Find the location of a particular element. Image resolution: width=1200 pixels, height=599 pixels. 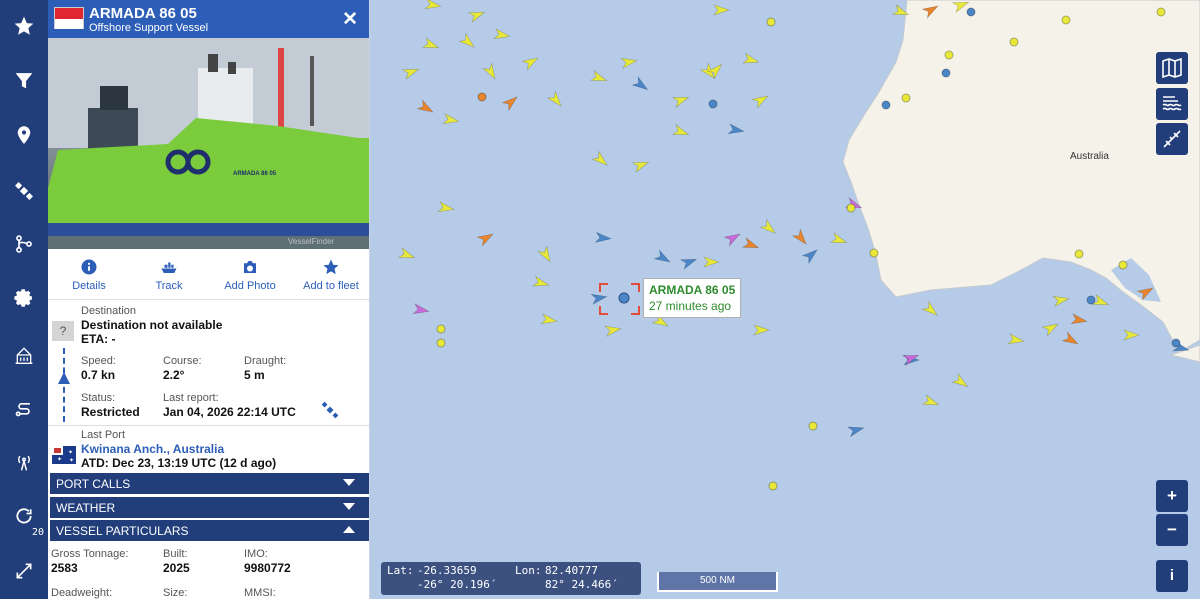

routes-icon is located at coordinates (24, 408).